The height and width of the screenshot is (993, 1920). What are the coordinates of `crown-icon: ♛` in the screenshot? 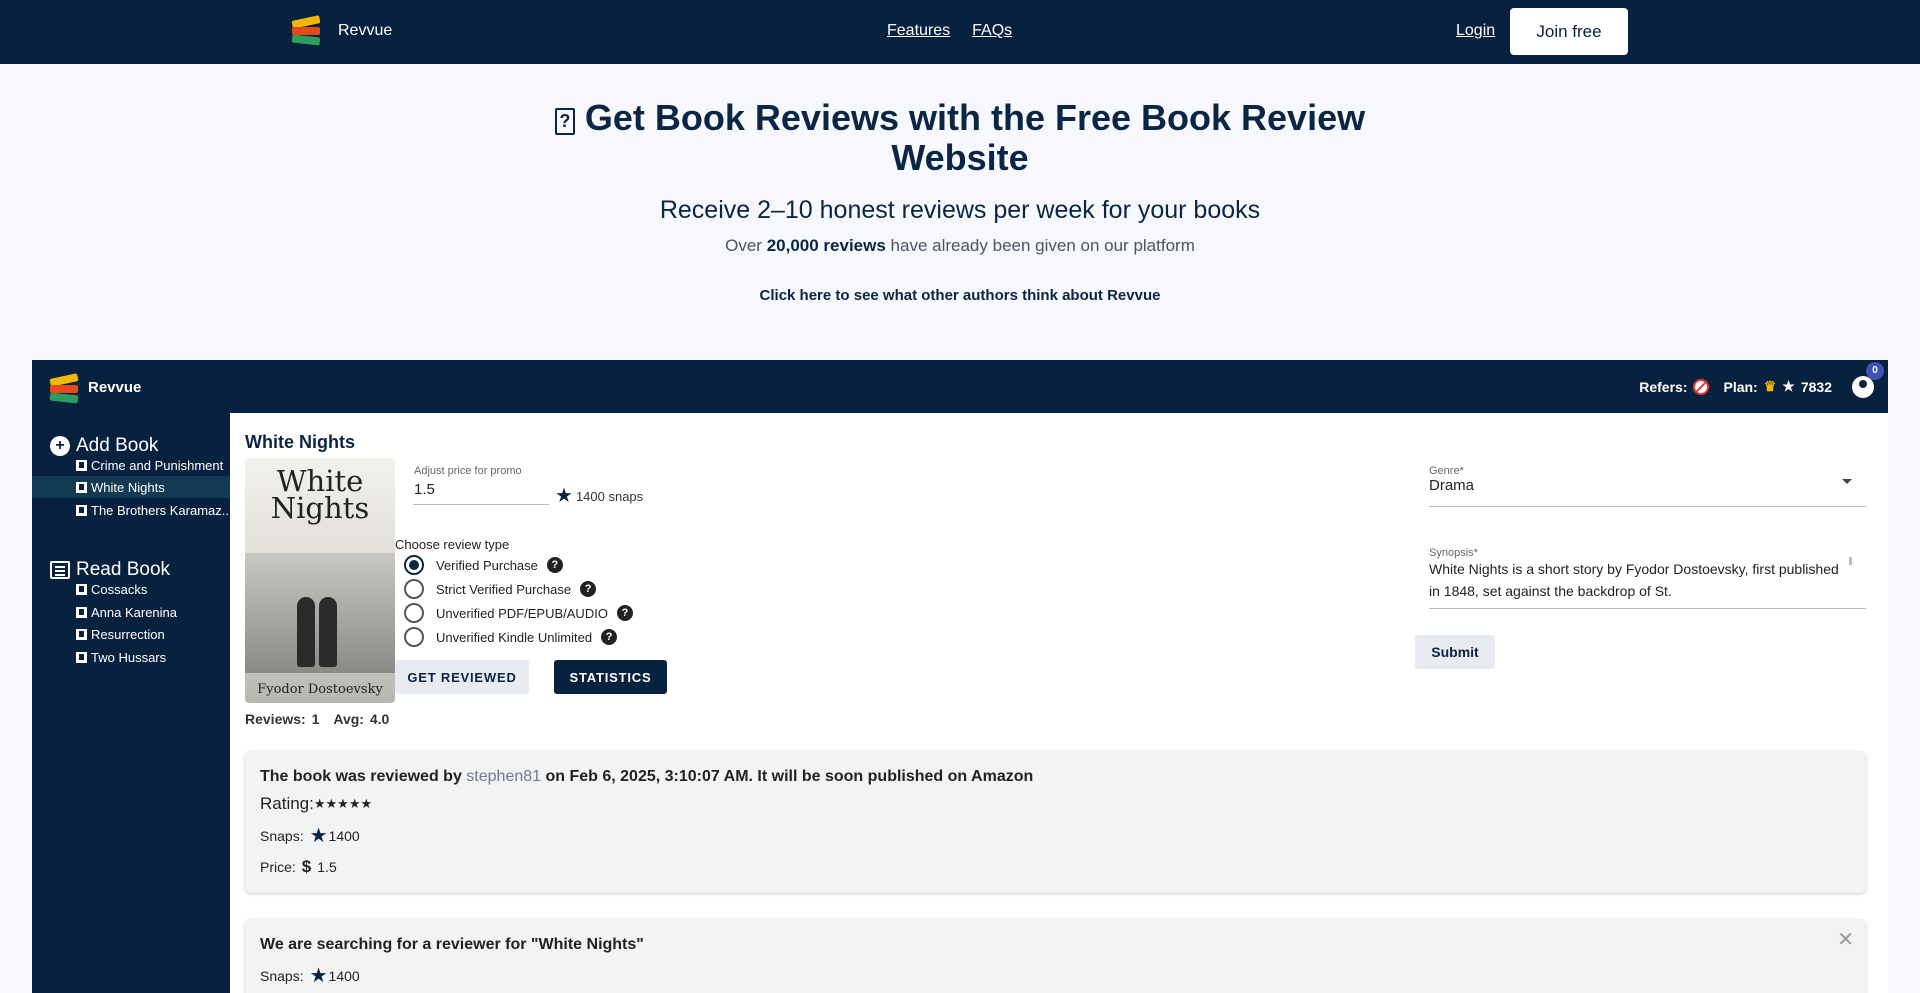 It's located at (1770, 386).